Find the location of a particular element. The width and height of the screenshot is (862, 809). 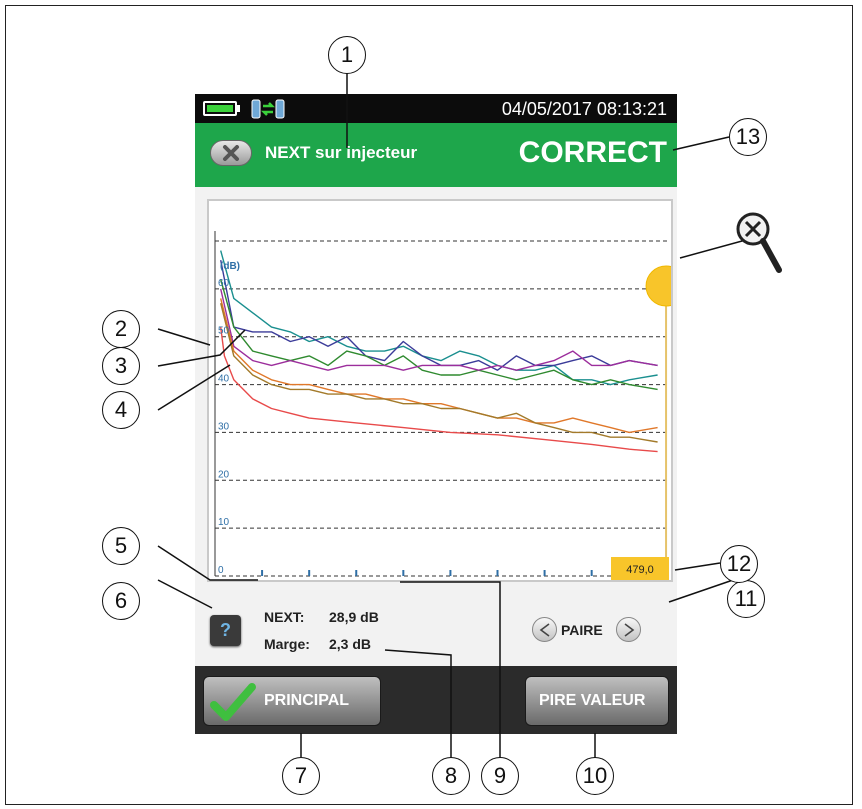

callout-3: 3 is located at coordinates (121, 366).